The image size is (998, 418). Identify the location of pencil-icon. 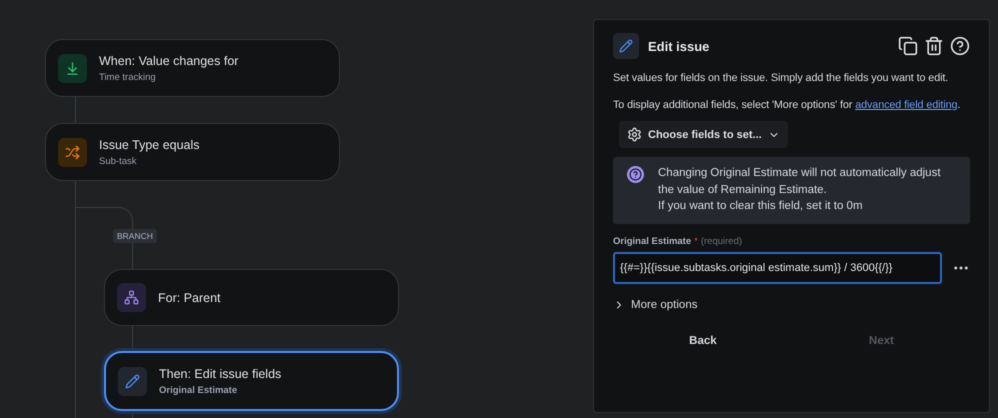
(626, 46).